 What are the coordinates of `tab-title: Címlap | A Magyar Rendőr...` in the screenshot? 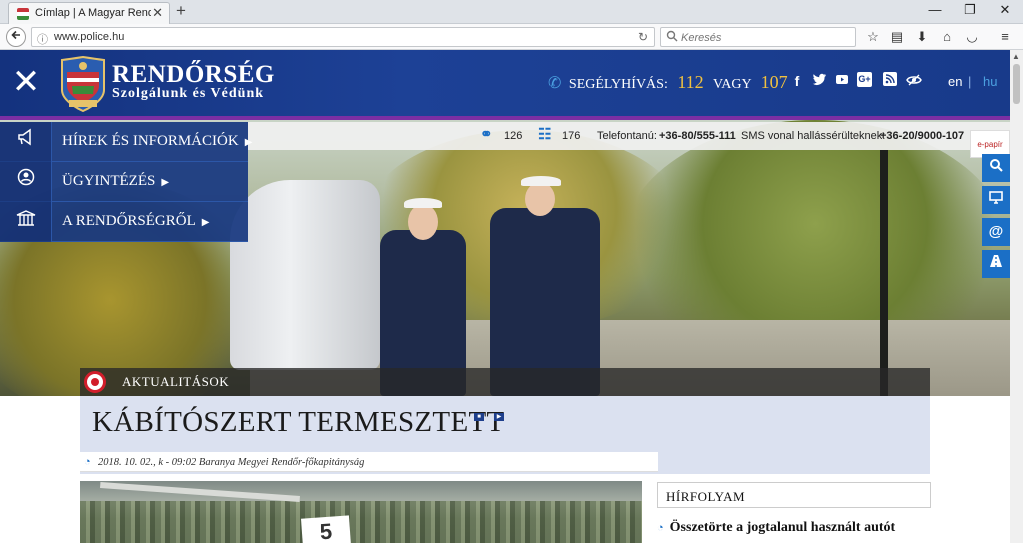 It's located at (93, 13).